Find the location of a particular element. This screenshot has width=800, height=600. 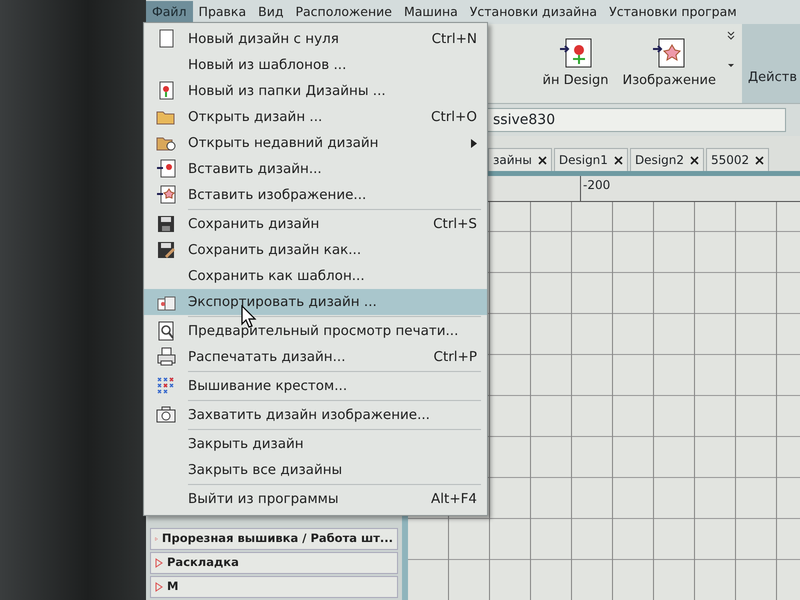

menu-item: Открыть недавний дизайн is located at coordinates (315, 143).